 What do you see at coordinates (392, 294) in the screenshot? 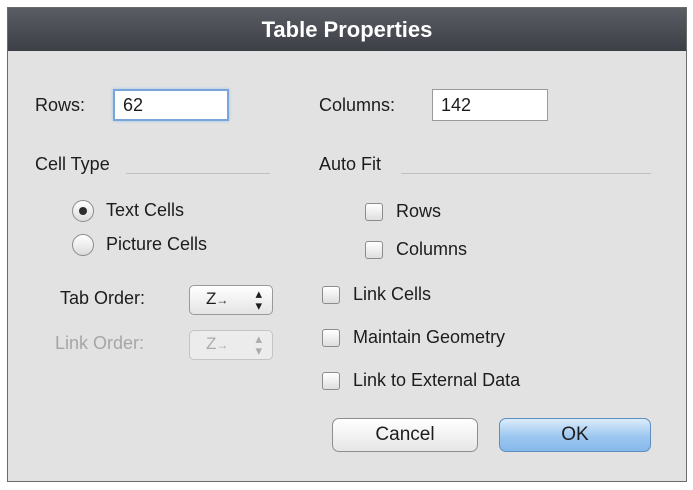
I see `link-cells-label: Link Cells` at bounding box center [392, 294].